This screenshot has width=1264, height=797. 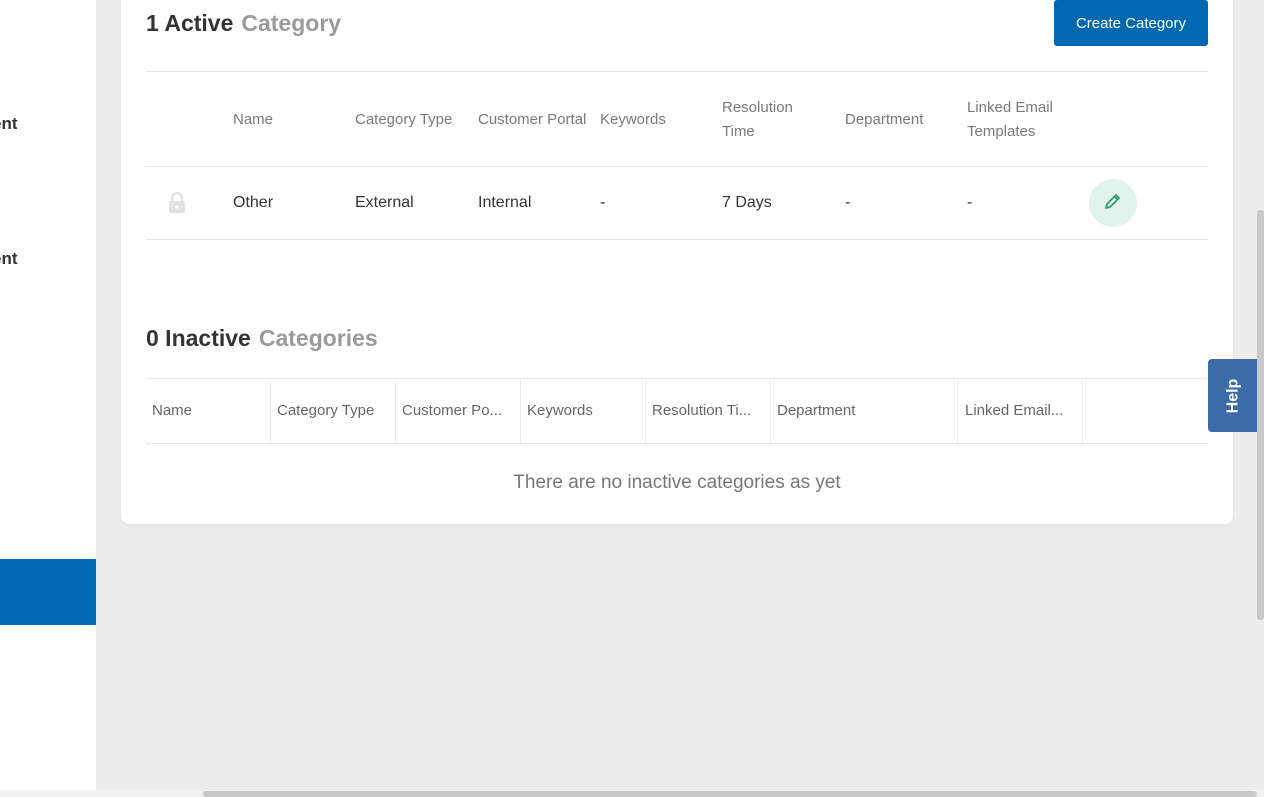 I want to click on col-header-name: Name, so click(x=253, y=120).